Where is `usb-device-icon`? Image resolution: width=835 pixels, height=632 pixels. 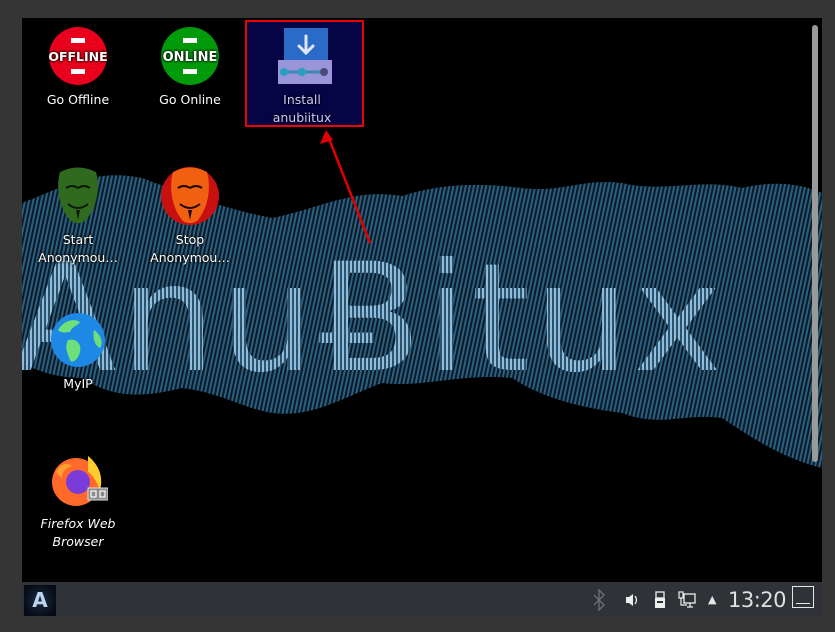
usb-device-icon is located at coordinates (660, 599).